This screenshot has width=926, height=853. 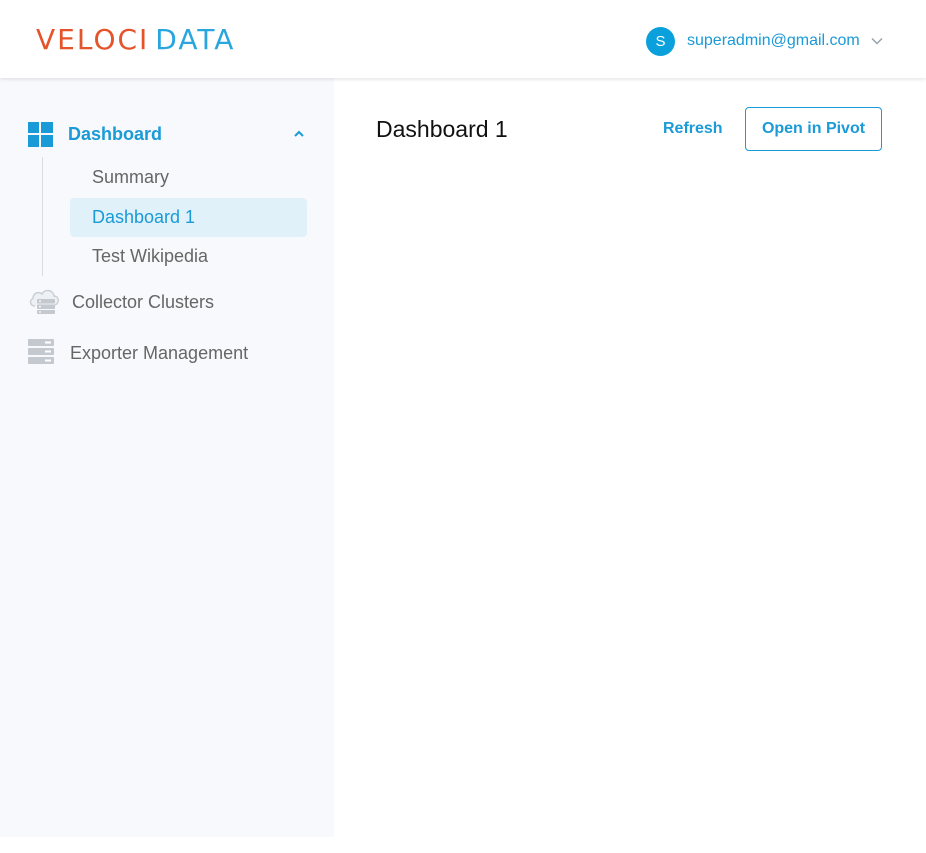 I want to click on top-bar: VELOCI DATA S superadmin@gmail.com, so click(x=463, y=39).